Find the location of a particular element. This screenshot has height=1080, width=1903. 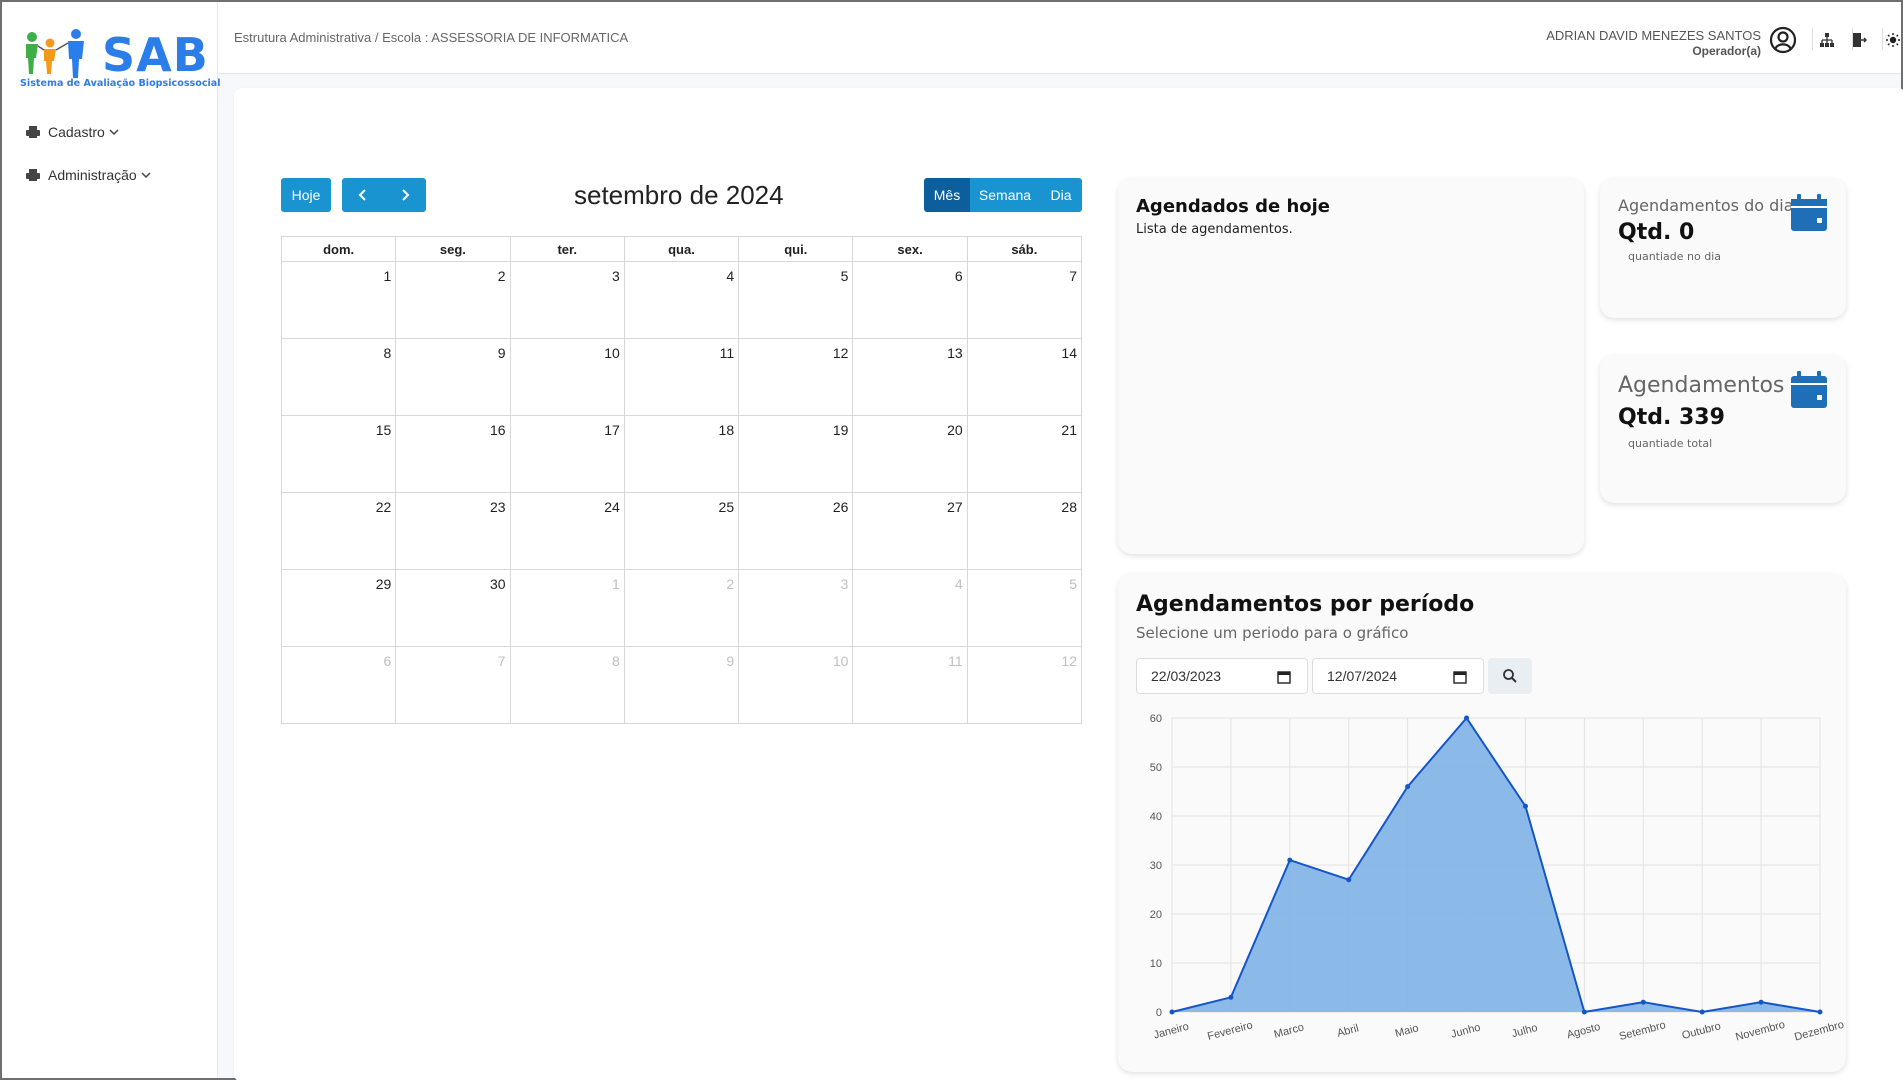

calendar-view-switch: Mês Semana Dia is located at coordinates (1003, 195).